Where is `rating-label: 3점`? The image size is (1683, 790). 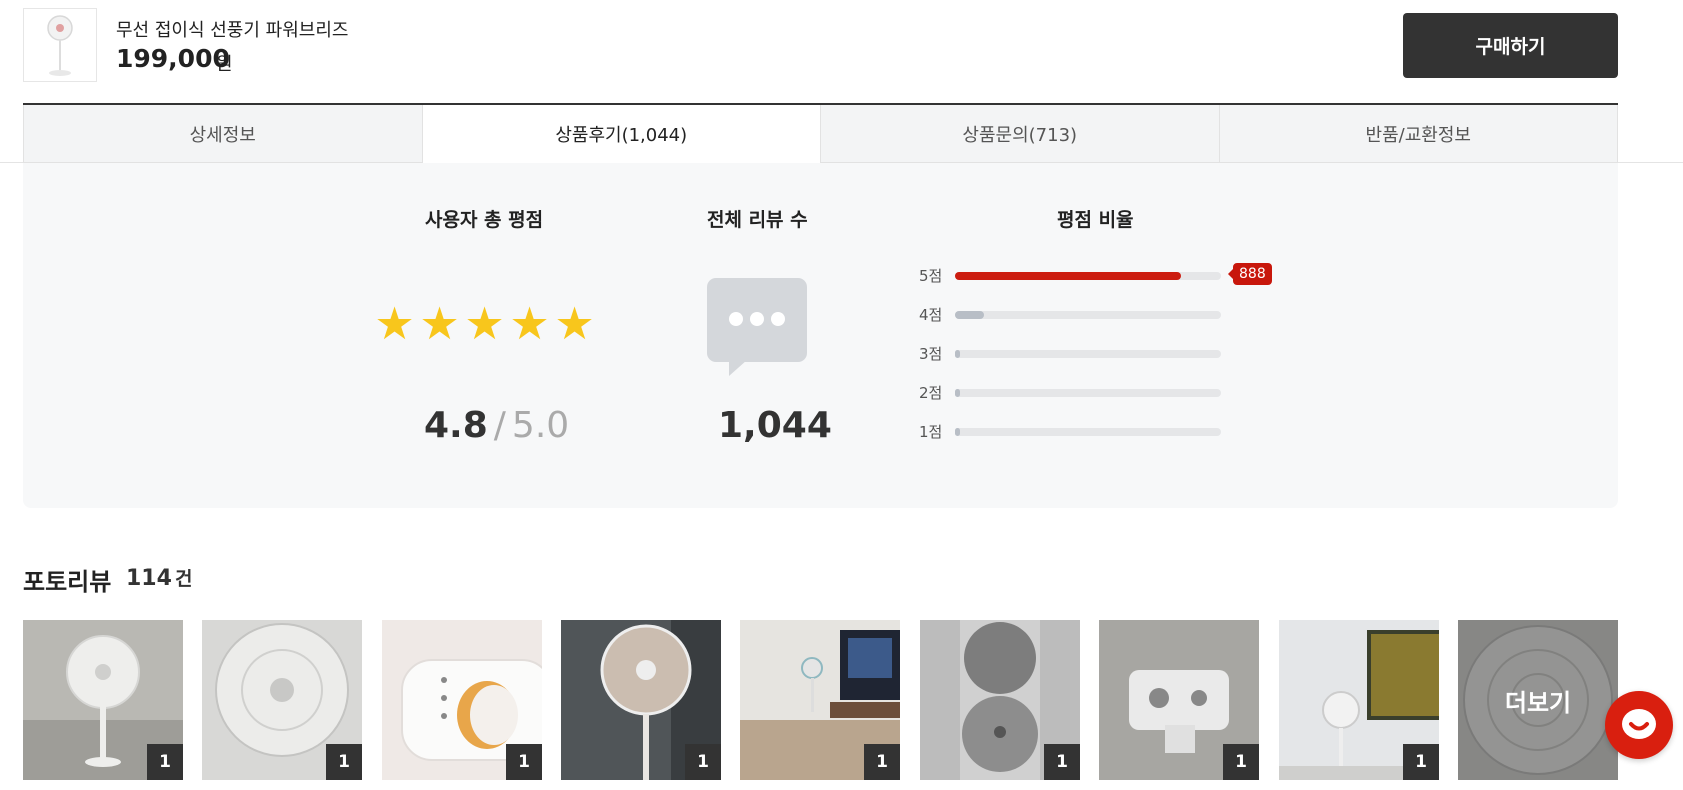
rating-label: 3점 is located at coordinates (931, 354).